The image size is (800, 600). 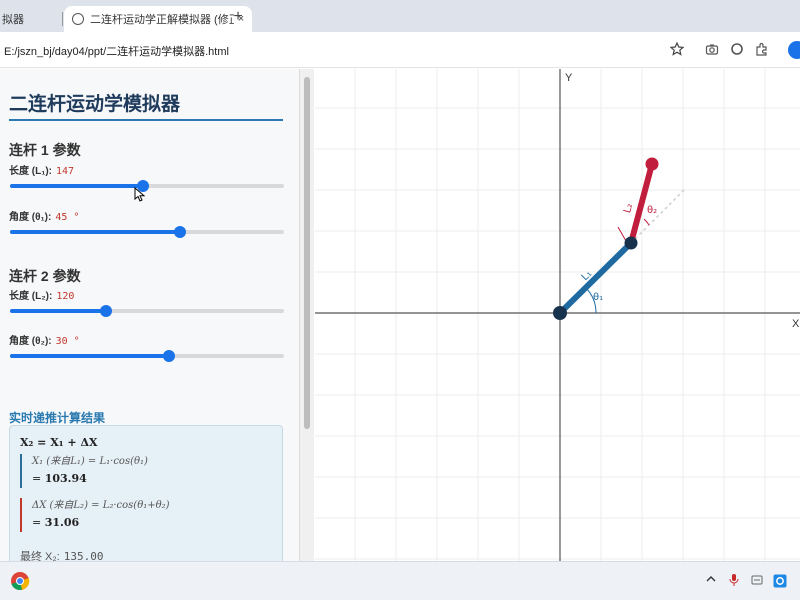 What do you see at coordinates (62, 522) in the screenshot?
I see `dx-value: 31.06` at bounding box center [62, 522].